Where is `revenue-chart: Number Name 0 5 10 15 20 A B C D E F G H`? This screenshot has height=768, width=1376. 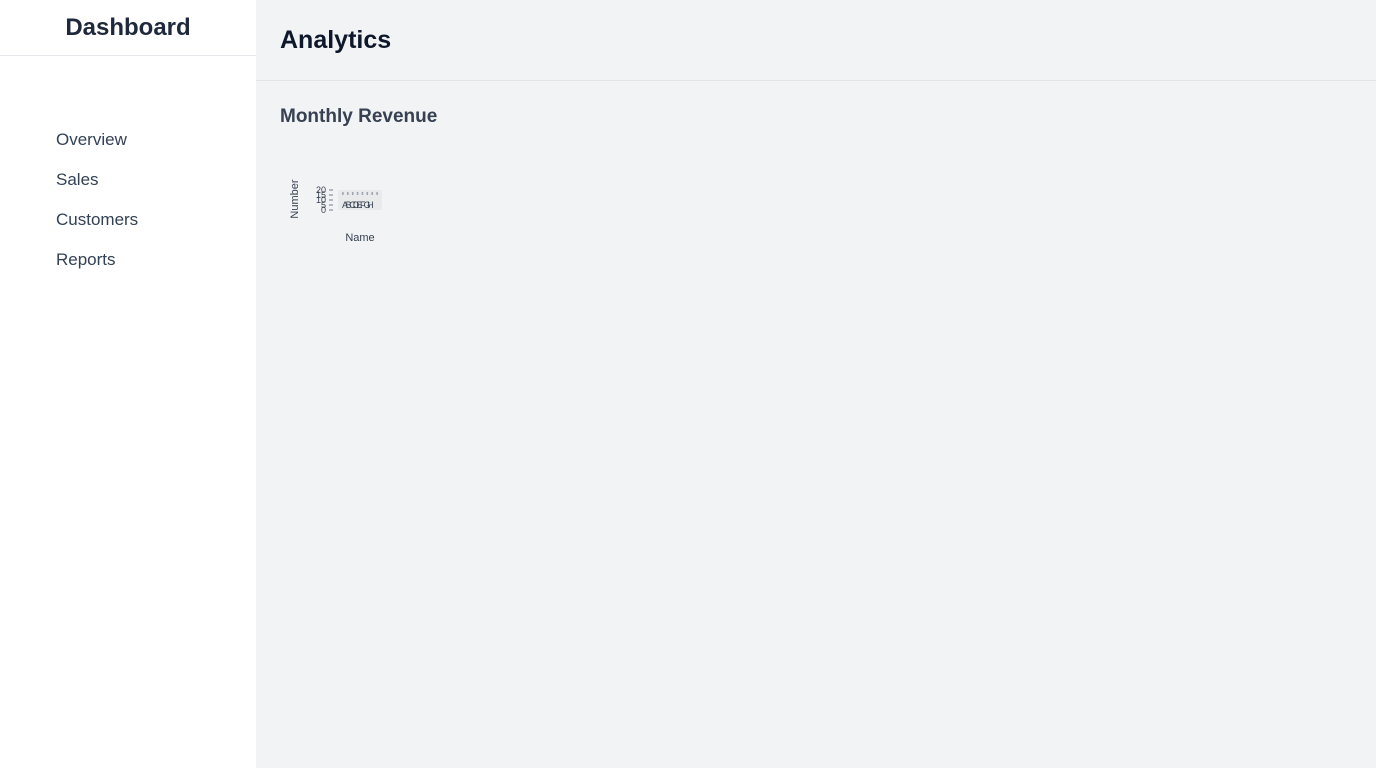
revenue-chart: Number Name 0 5 10 15 20 A B C D E F G H is located at coordinates (345, 210).